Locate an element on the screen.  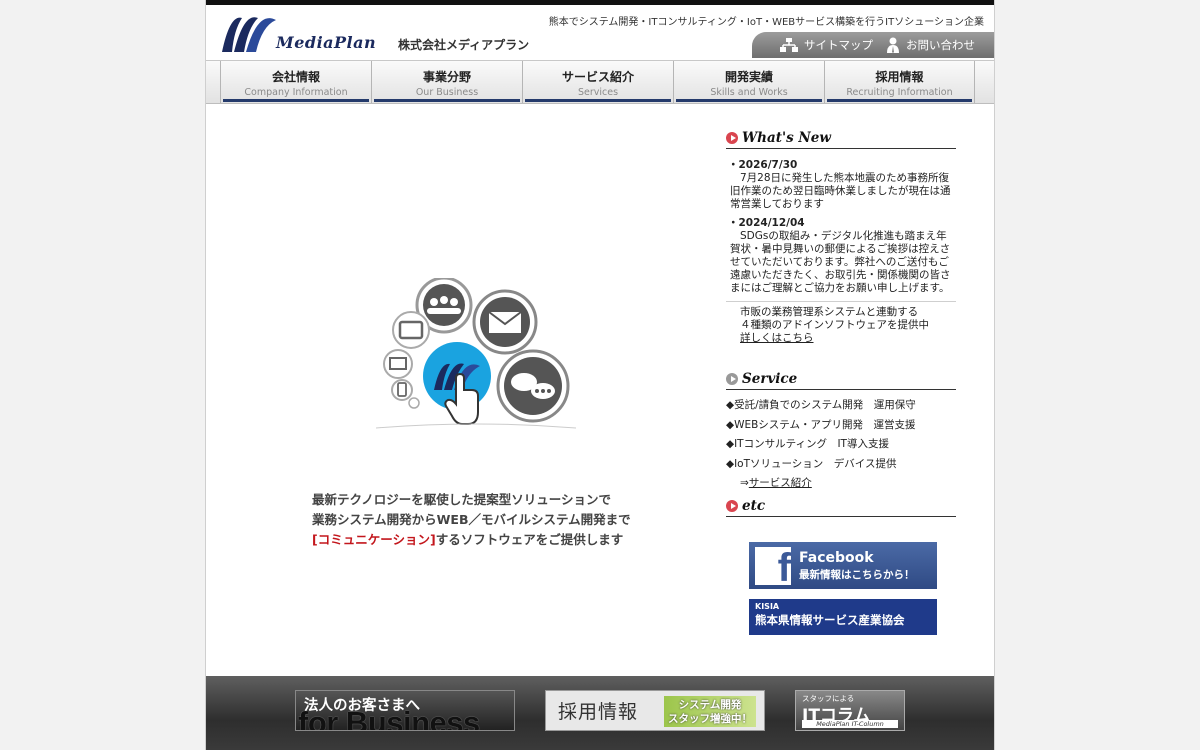
facebook-banner: f Facebook 最新情報はこちらから！ is located at coordinates (843, 565).